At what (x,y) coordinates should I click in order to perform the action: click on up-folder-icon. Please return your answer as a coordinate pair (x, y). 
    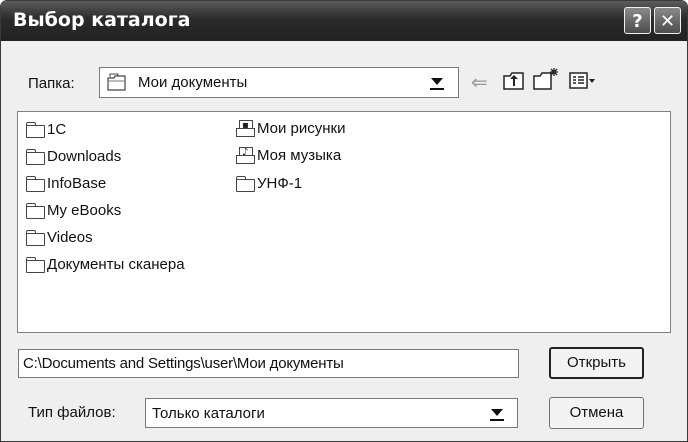
    Looking at the image, I should click on (514, 83).